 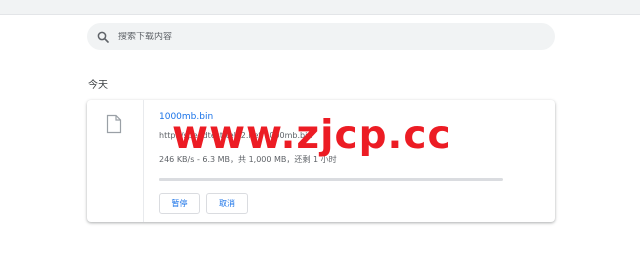 I want to click on pause-button: 暂停, so click(x=179, y=203).